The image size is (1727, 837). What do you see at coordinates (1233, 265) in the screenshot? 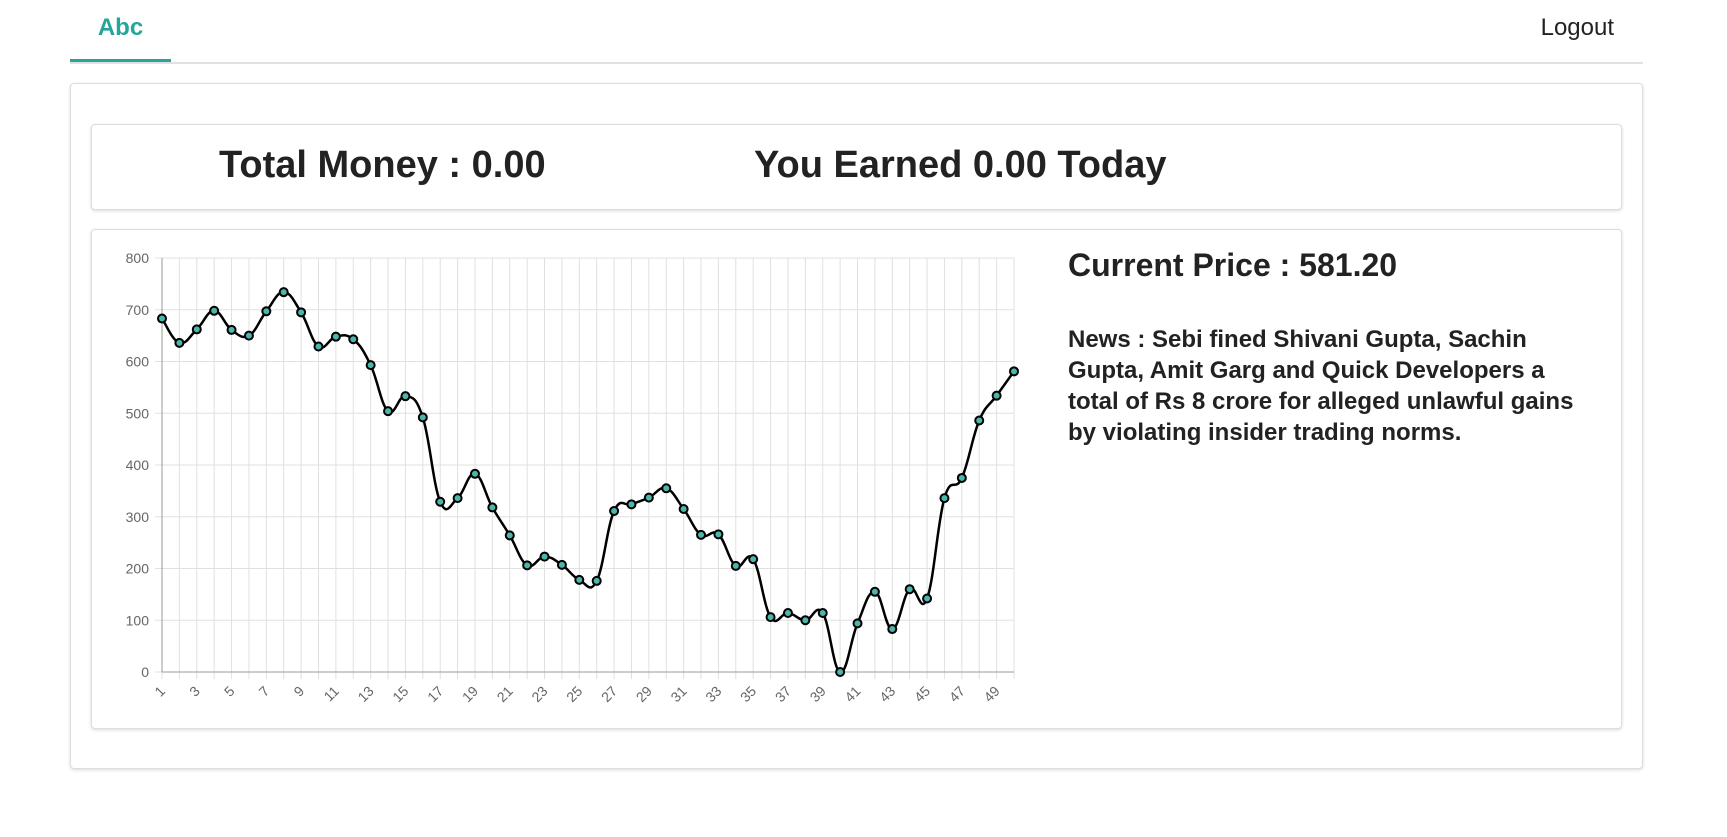
I see `current-price: Current Price : 581.20` at bounding box center [1233, 265].